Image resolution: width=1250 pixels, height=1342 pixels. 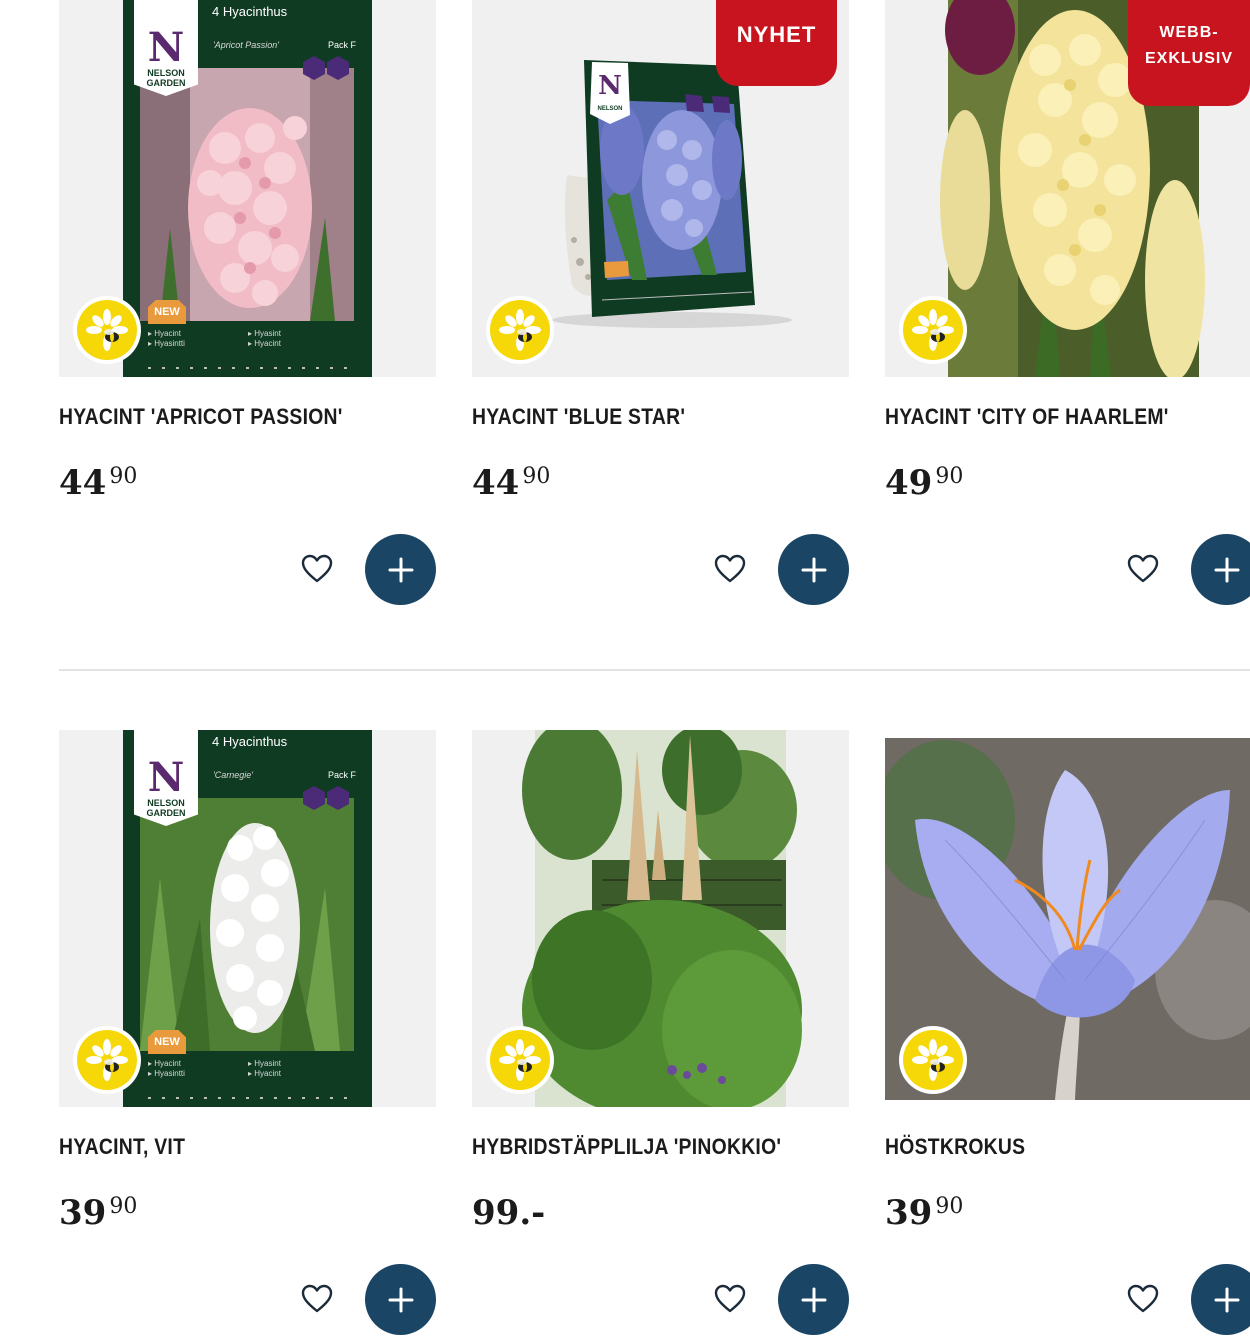 What do you see at coordinates (1188, 45) in the screenshot?
I see `web-exclusive-label: WEBB- EXKLUSIV` at bounding box center [1188, 45].